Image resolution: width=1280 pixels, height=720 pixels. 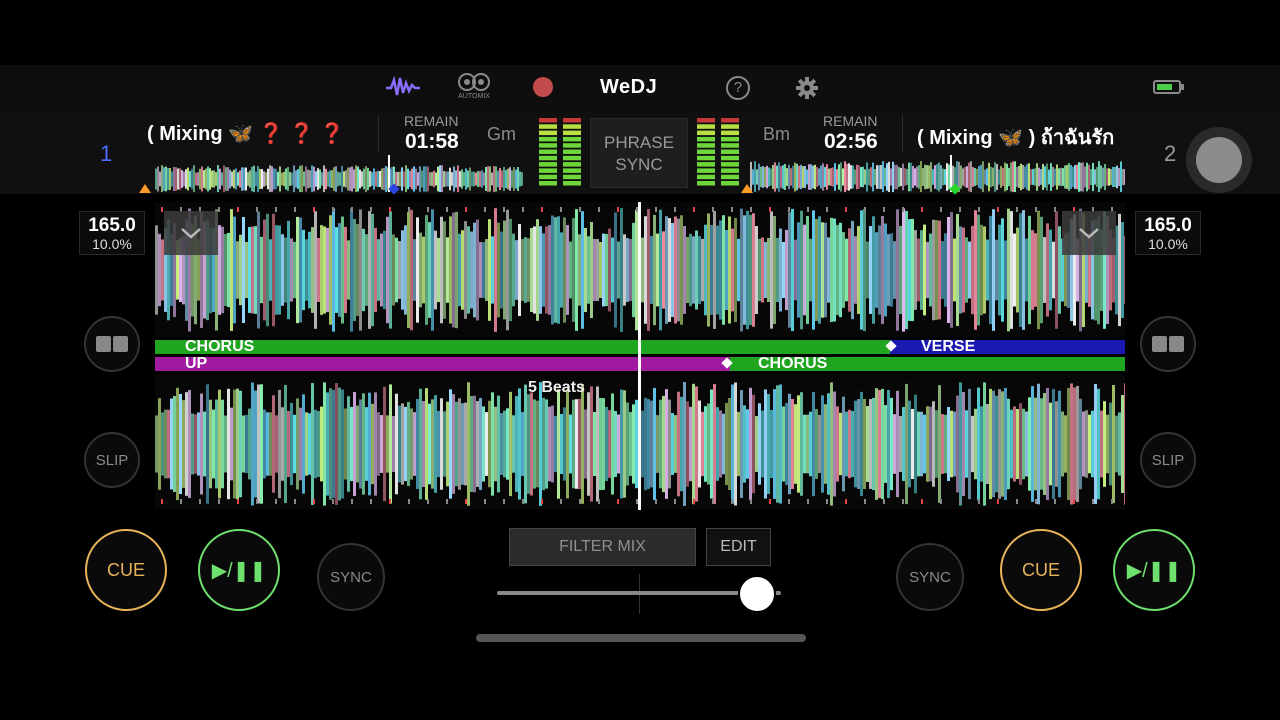 I want to click on deck1-number: 1, so click(x=106, y=153).